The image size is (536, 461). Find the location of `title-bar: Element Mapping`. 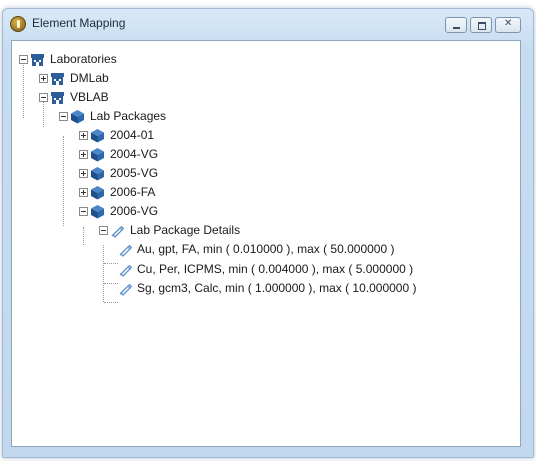

title-bar: Element Mapping is located at coordinates (268, 24).